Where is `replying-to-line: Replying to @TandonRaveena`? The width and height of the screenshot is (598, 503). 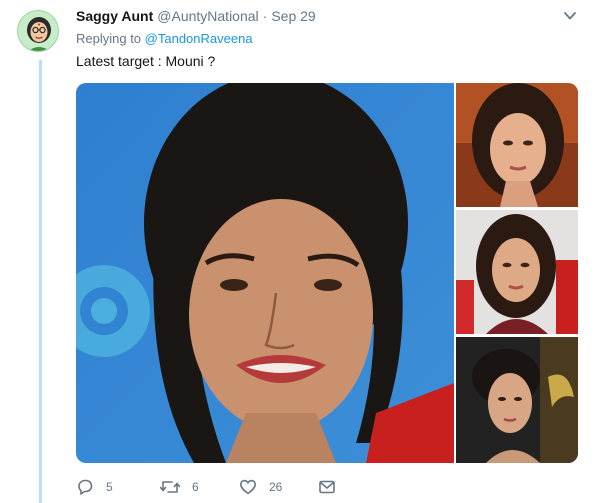 replying-to-line: Replying to @TandonRaveena is located at coordinates (164, 38).